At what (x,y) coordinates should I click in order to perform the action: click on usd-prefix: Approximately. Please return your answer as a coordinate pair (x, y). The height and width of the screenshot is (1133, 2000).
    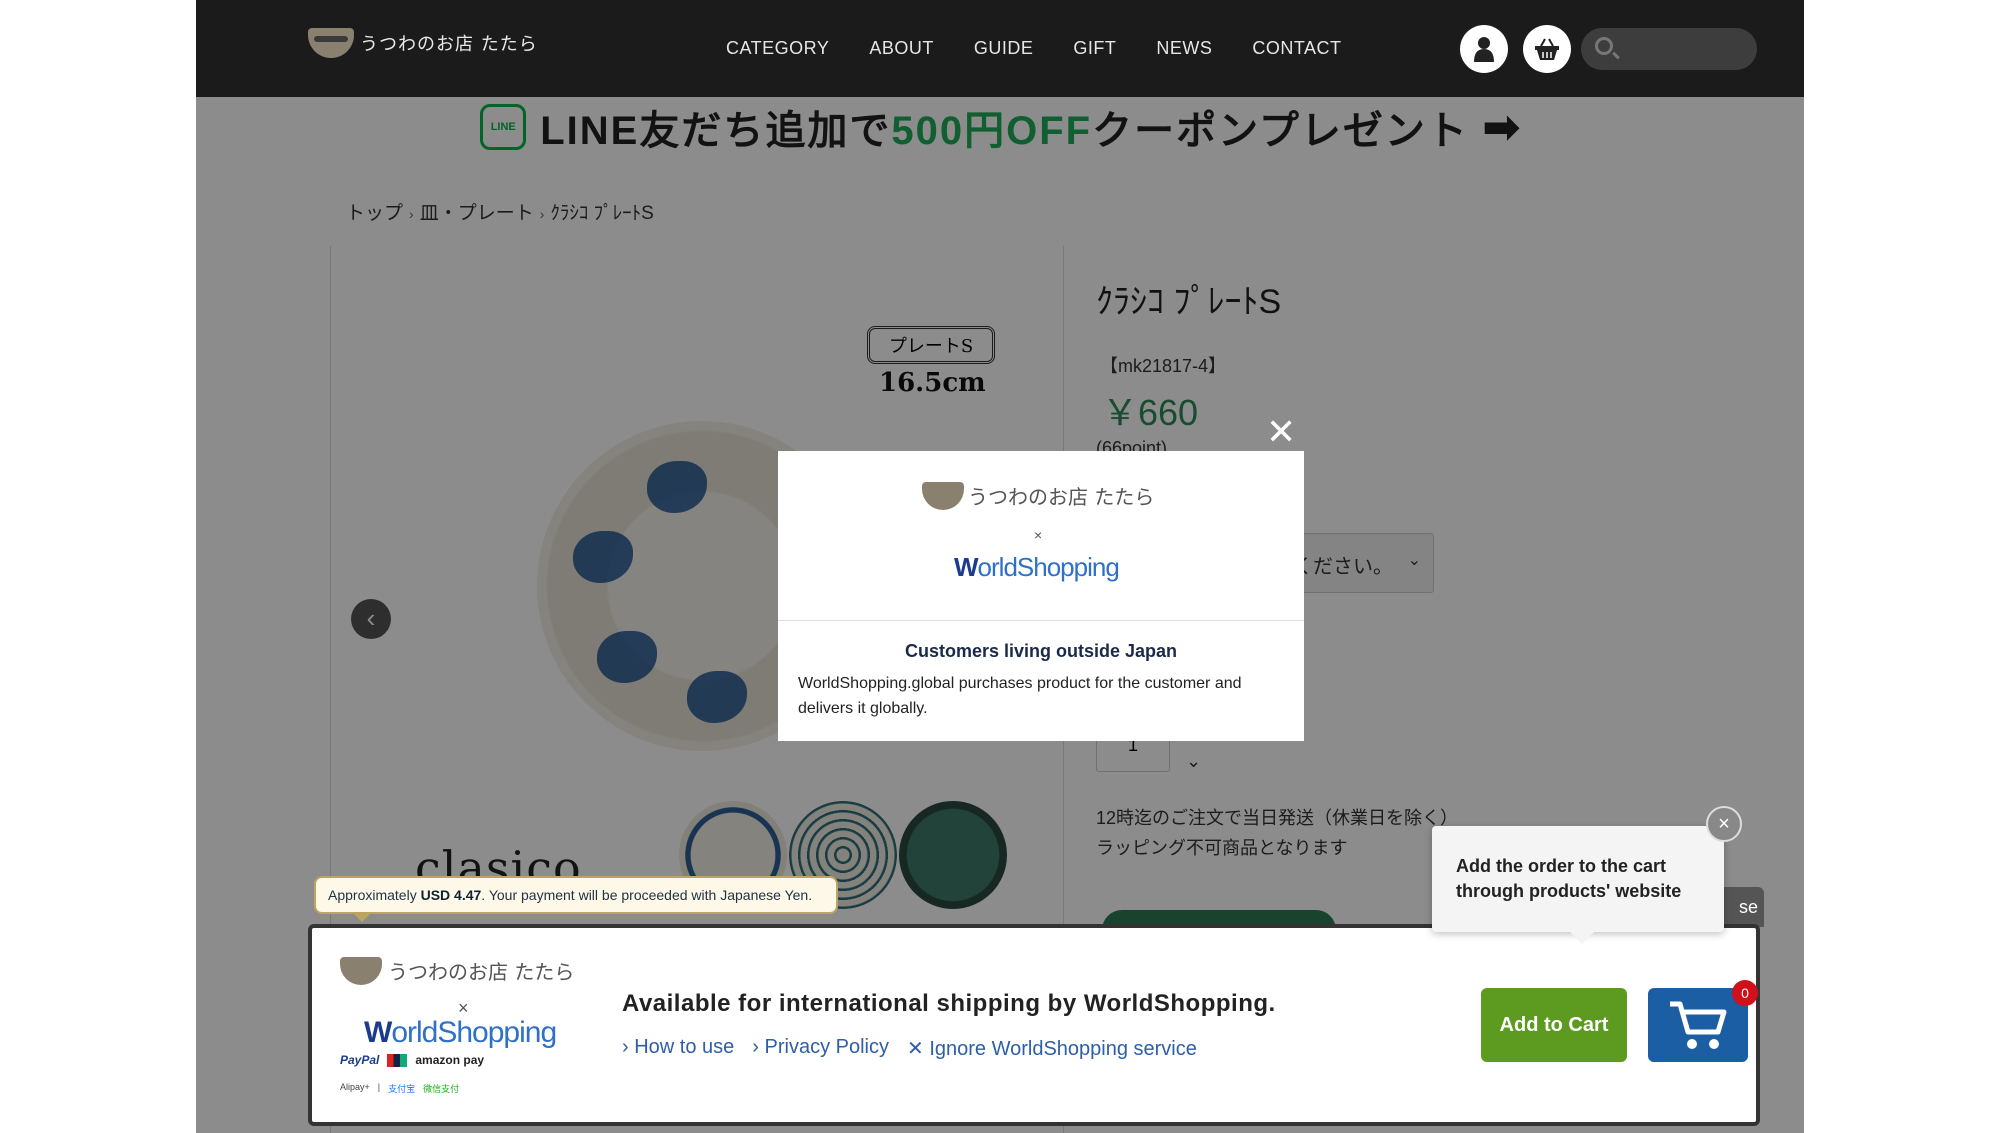
    Looking at the image, I should click on (374, 895).